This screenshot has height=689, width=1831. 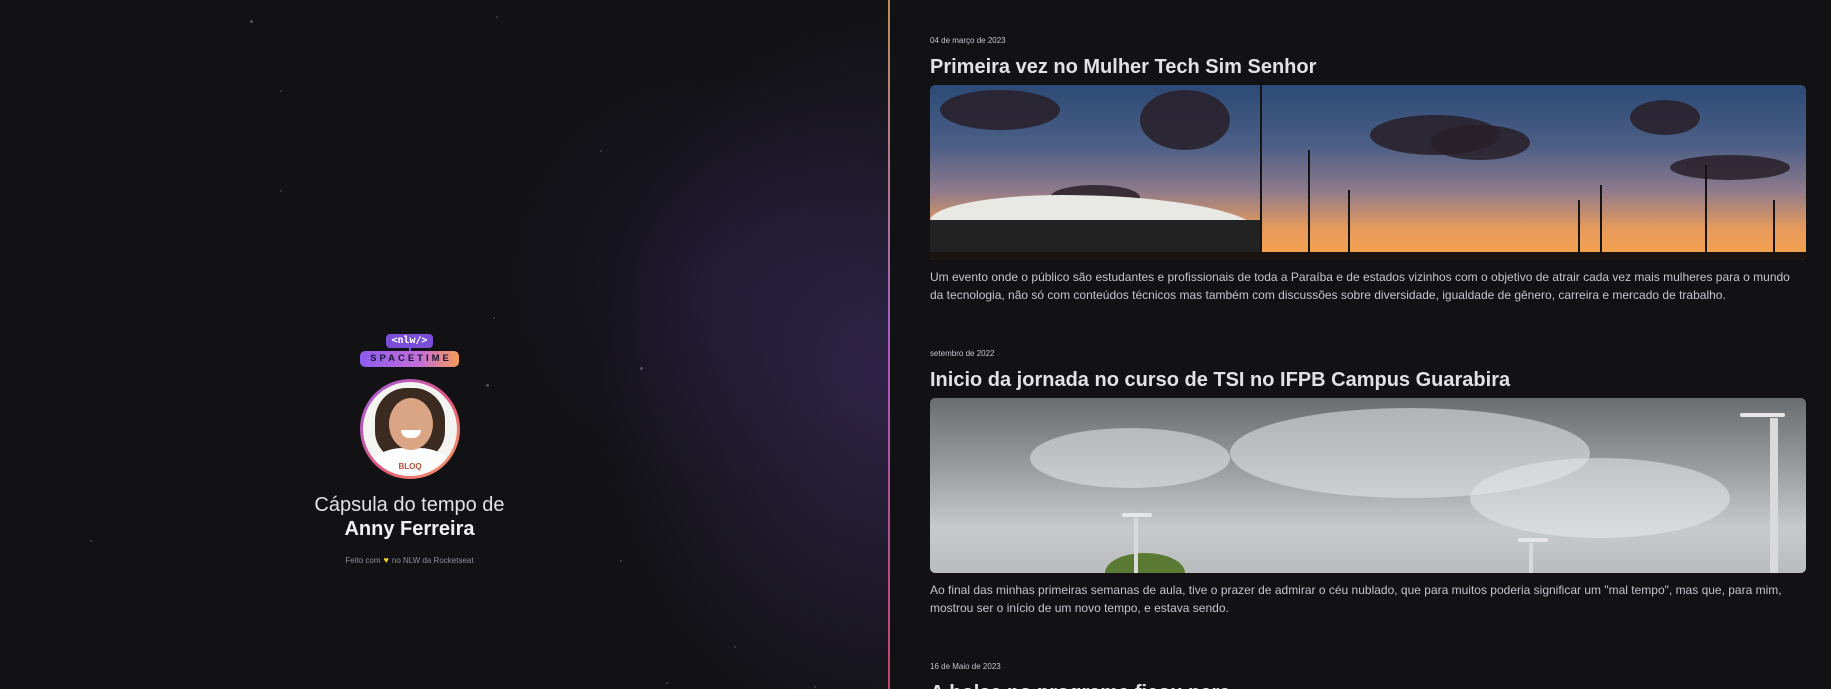 I want to click on footer-credit: Feito com ♥ no NLW da Rocketseat, so click(x=409, y=560).